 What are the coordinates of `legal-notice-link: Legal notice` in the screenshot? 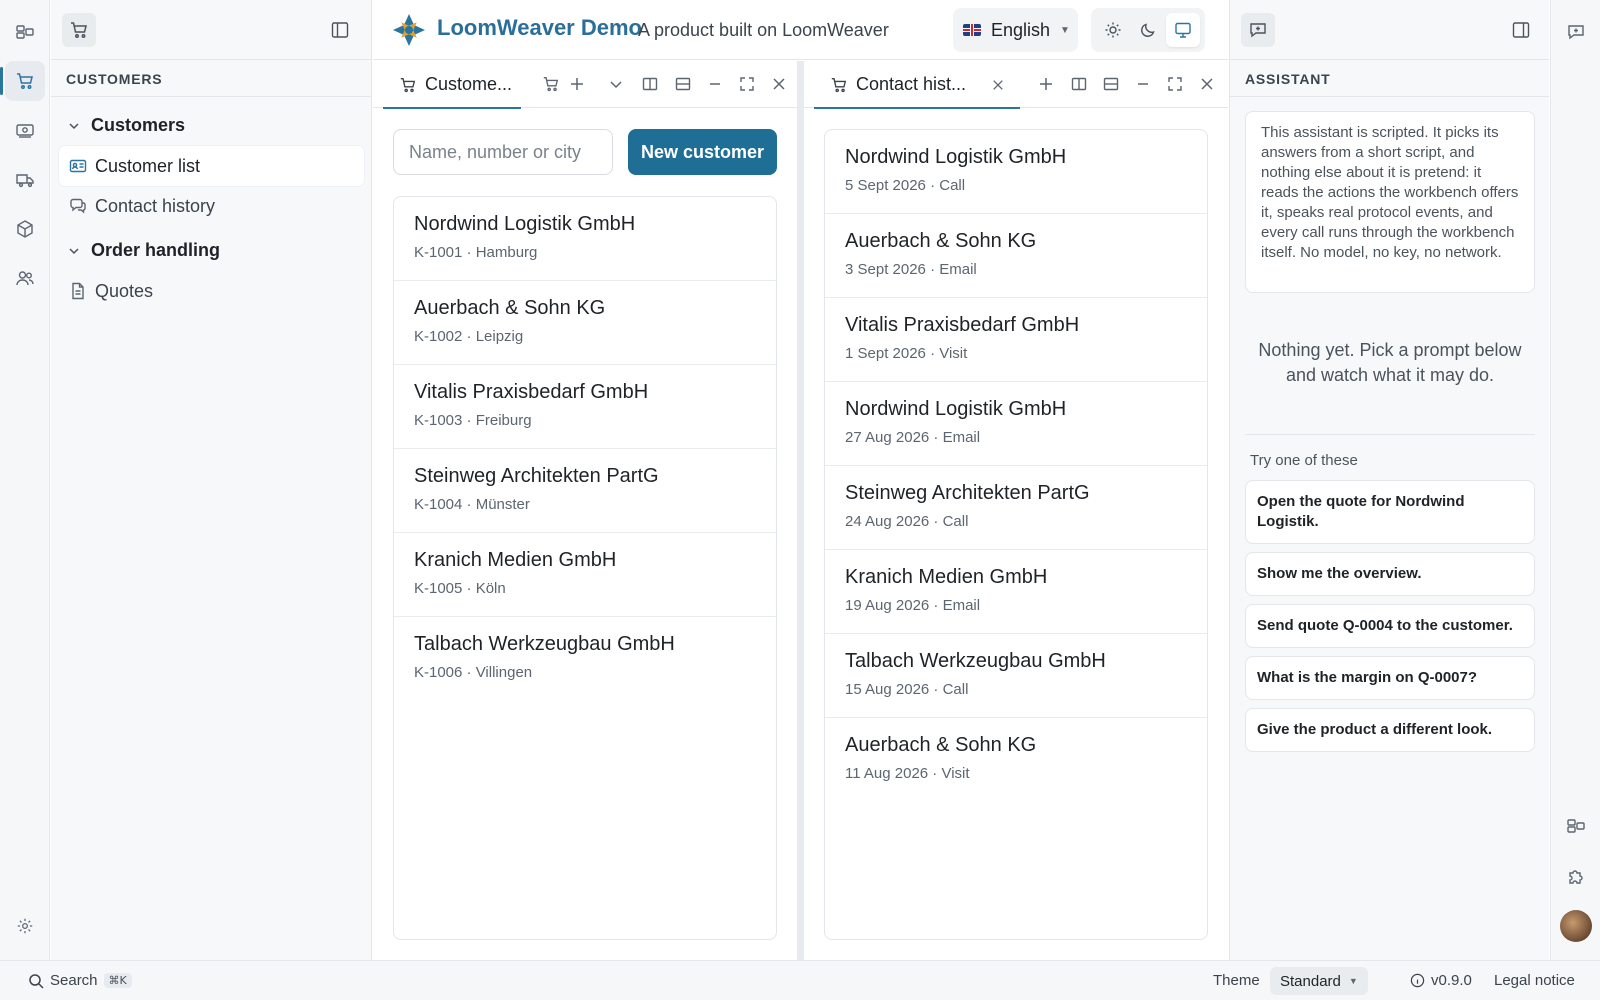 It's located at (1534, 980).